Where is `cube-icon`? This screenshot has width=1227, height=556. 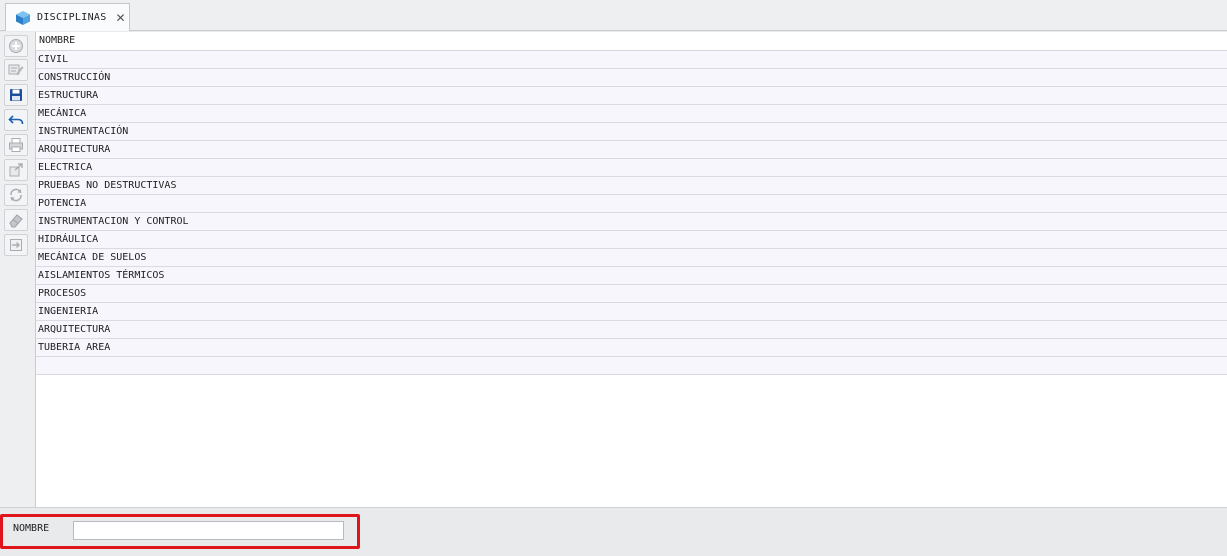 cube-icon is located at coordinates (23, 17).